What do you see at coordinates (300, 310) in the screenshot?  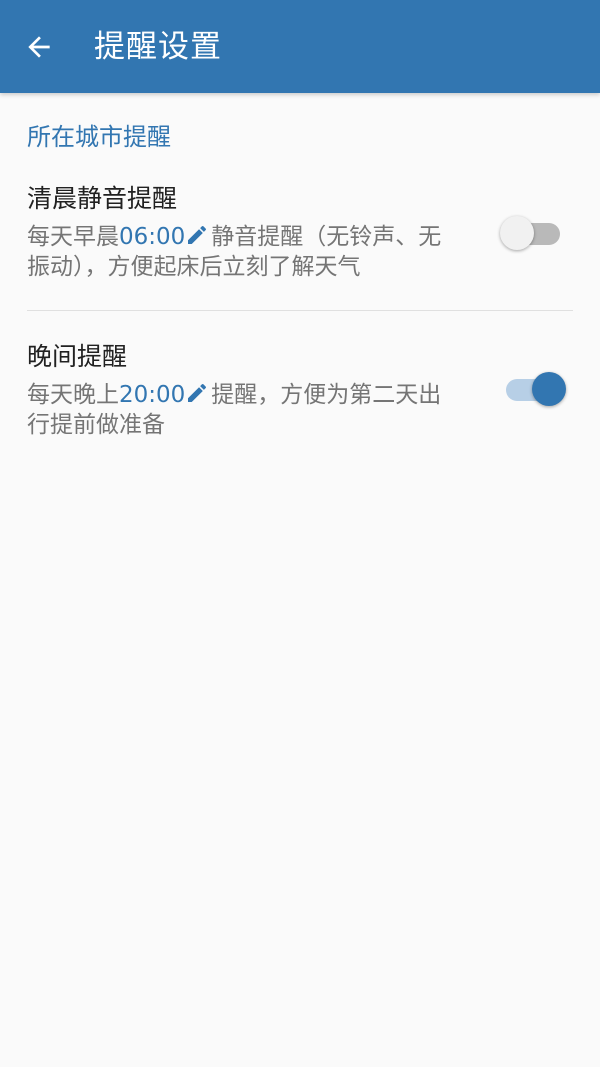 I see `divider` at bounding box center [300, 310].